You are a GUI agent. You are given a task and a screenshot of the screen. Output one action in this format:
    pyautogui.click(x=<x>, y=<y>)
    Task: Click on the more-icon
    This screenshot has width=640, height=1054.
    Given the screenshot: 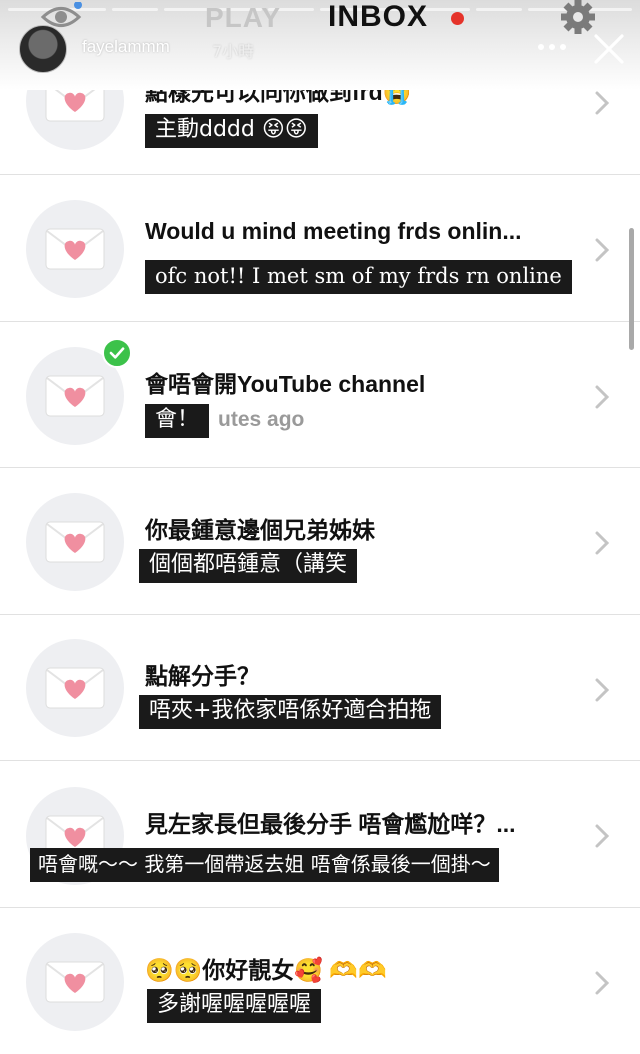 What is the action you would take?
    pyautogui.click(x=552, y=47)
    